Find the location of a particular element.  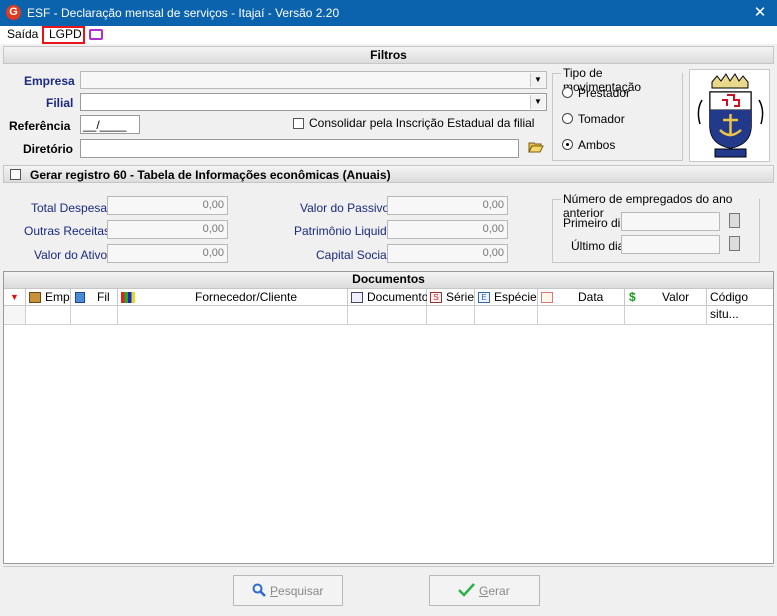

calendar-icon is located at coordinates (547, 297).